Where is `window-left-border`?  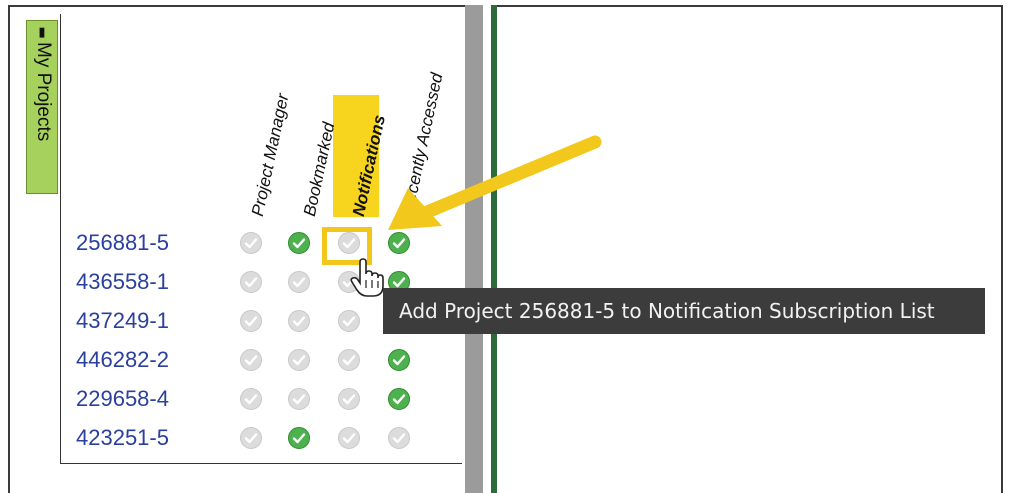 window-left-border is located at coordinates (9, 249).